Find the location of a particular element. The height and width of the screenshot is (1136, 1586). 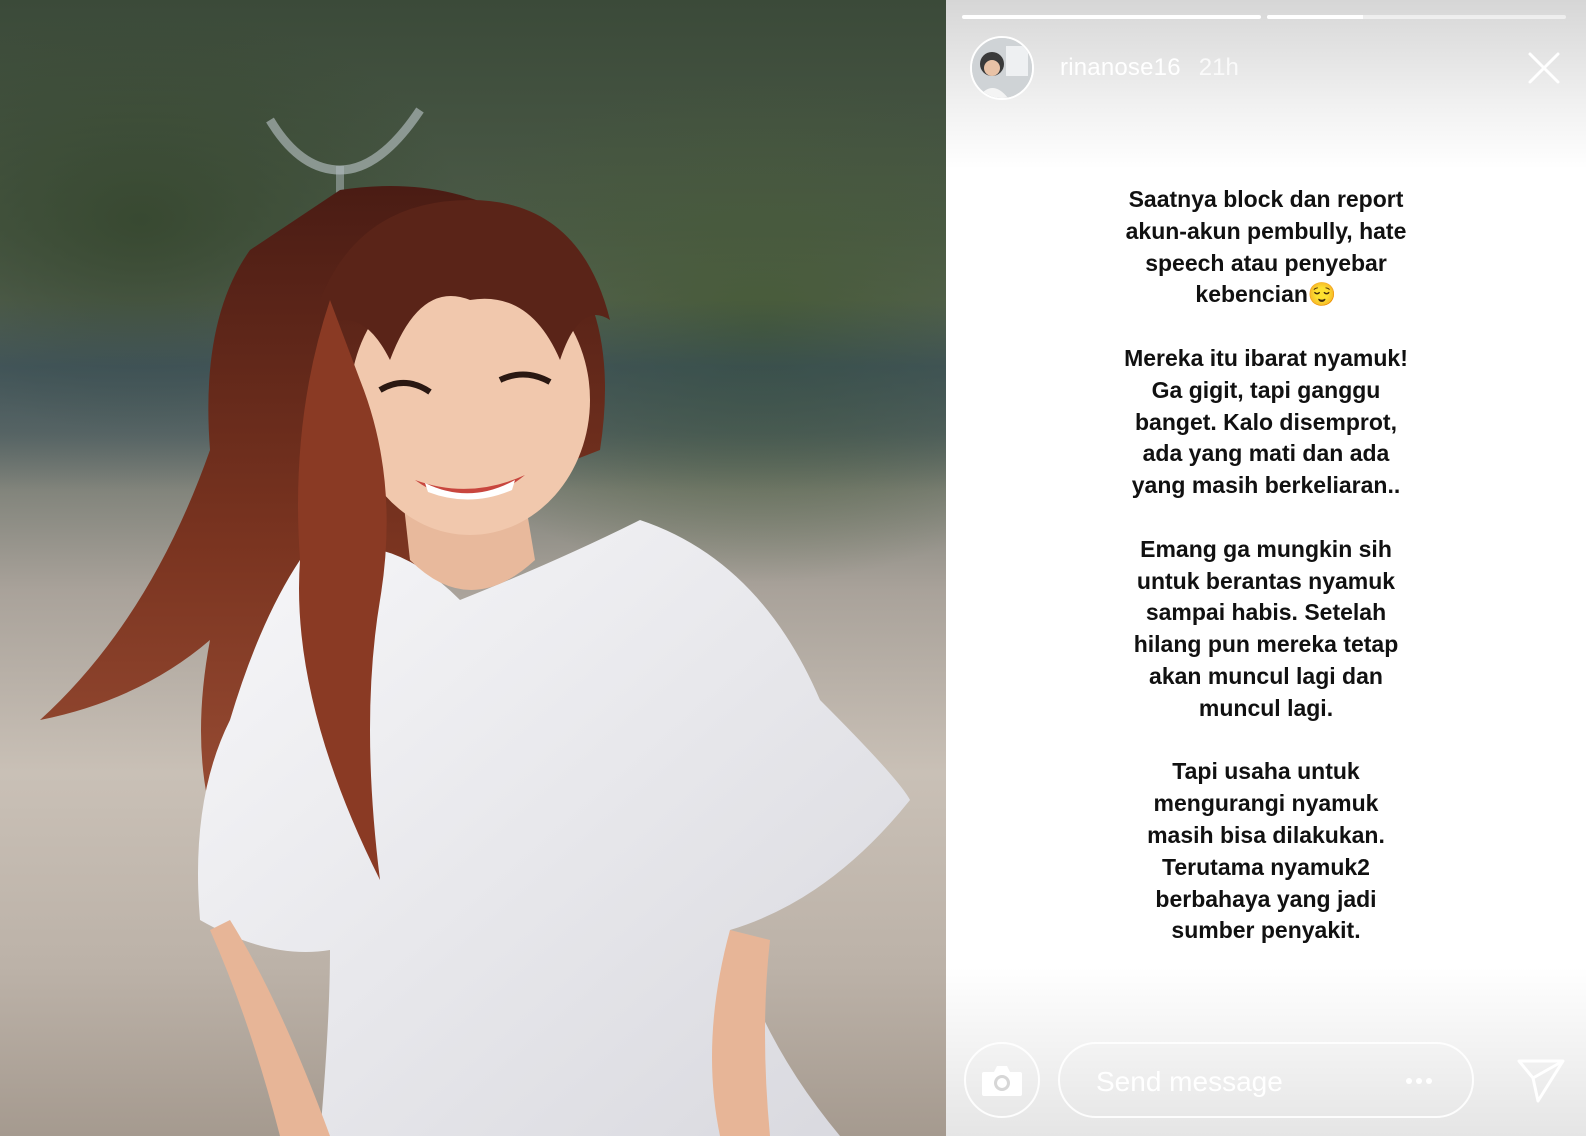

camera-icon is located at coordinates (1002, 1081).